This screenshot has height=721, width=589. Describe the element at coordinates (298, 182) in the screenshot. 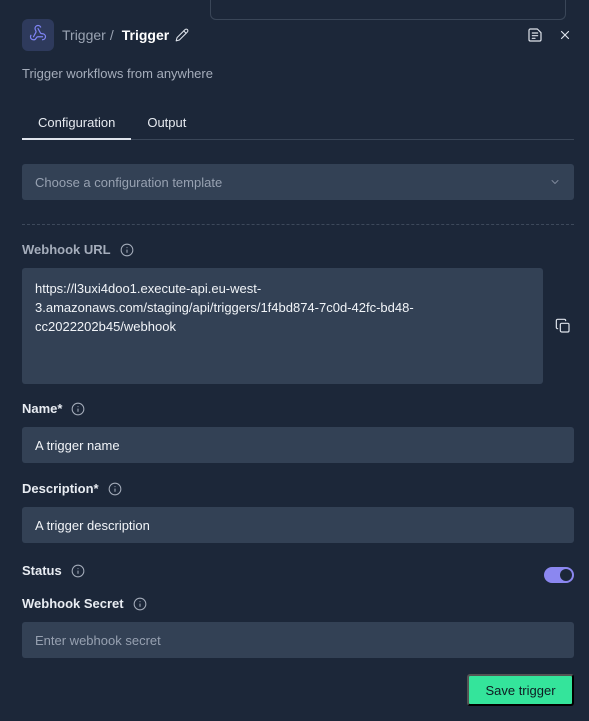

I see `template-select: Choose a configuration template` at that location.